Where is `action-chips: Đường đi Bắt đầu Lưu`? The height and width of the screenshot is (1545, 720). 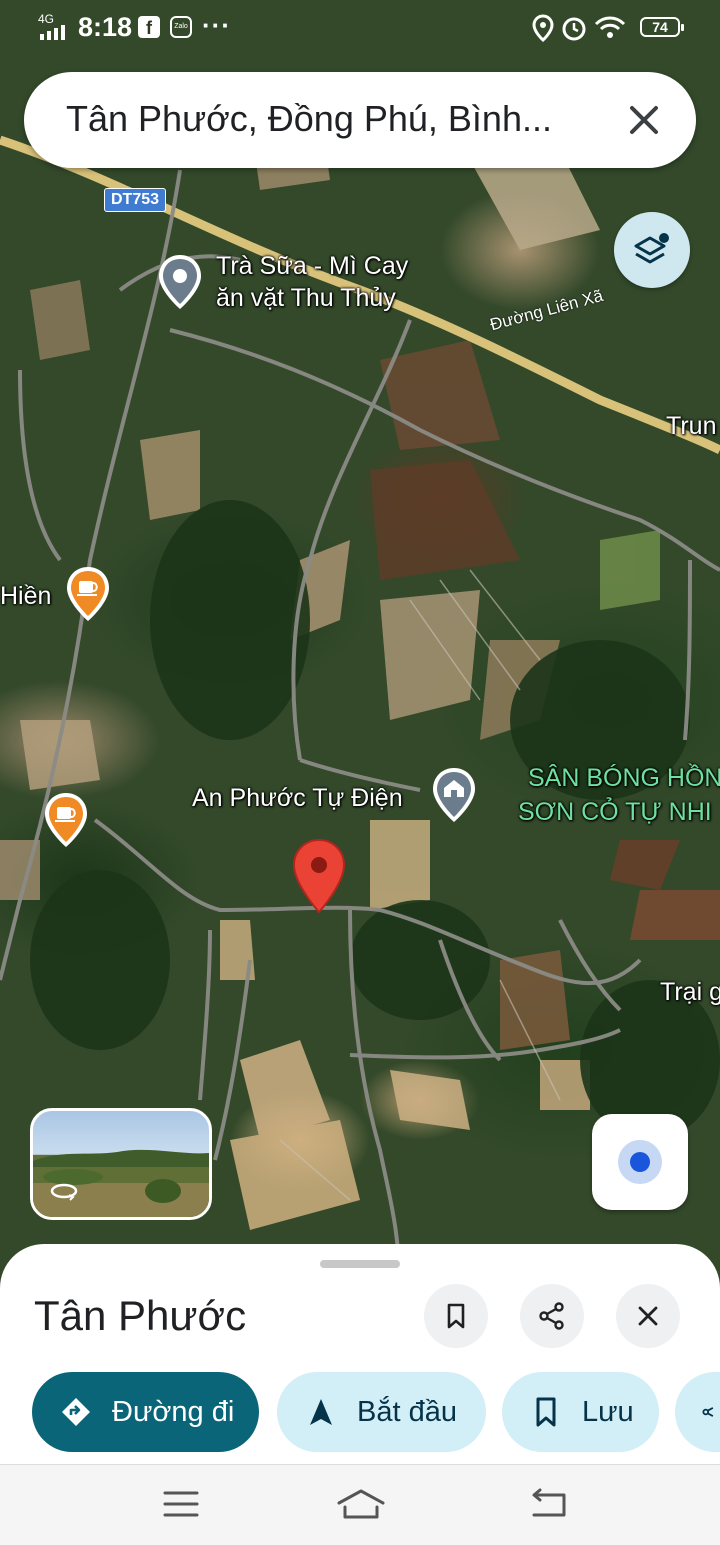
action-chips: Đường đi Bắt đầu Lưu is located at coordinates (360, 1412).